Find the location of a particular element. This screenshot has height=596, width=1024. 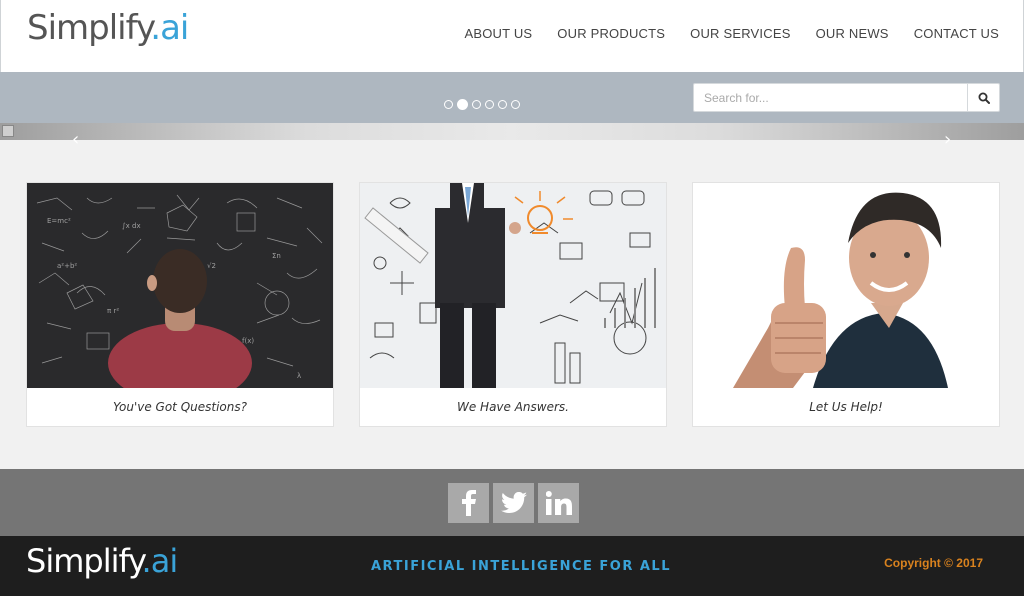

svg-text: Σn is located at coordinates (276, 256).